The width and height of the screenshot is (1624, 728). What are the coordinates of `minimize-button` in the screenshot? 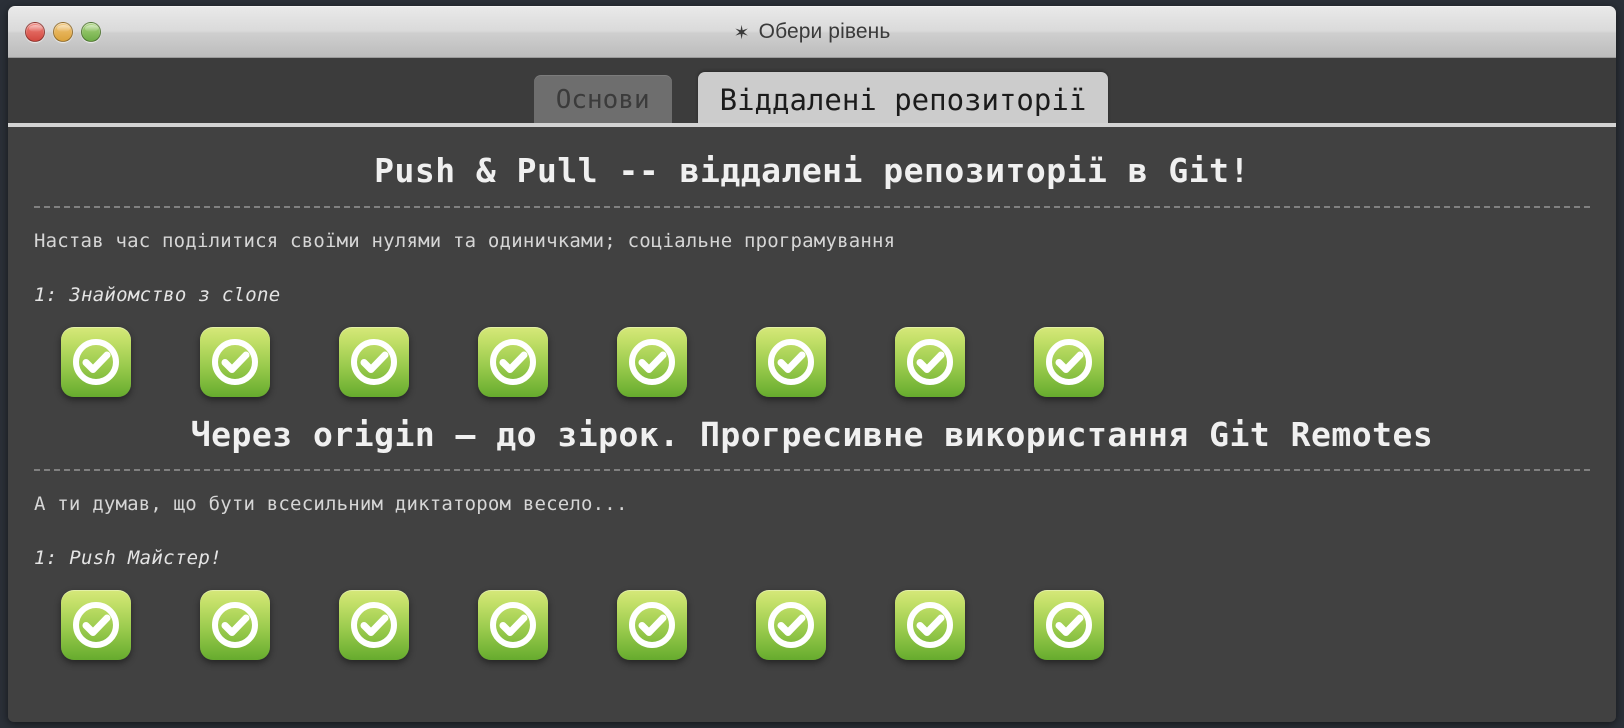 It's located at (63, 32).